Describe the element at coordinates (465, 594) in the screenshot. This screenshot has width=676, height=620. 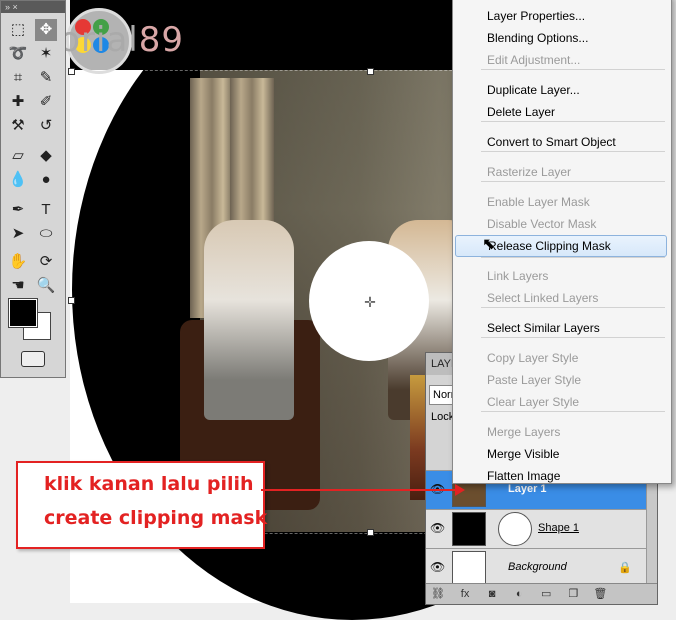
I see `fx-icon: fx` at that location.